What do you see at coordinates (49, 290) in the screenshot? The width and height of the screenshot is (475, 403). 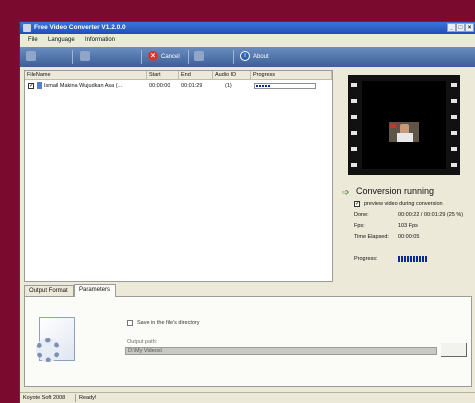 I see `tab-output-format: Output Format` at bounding box center [49, 290].